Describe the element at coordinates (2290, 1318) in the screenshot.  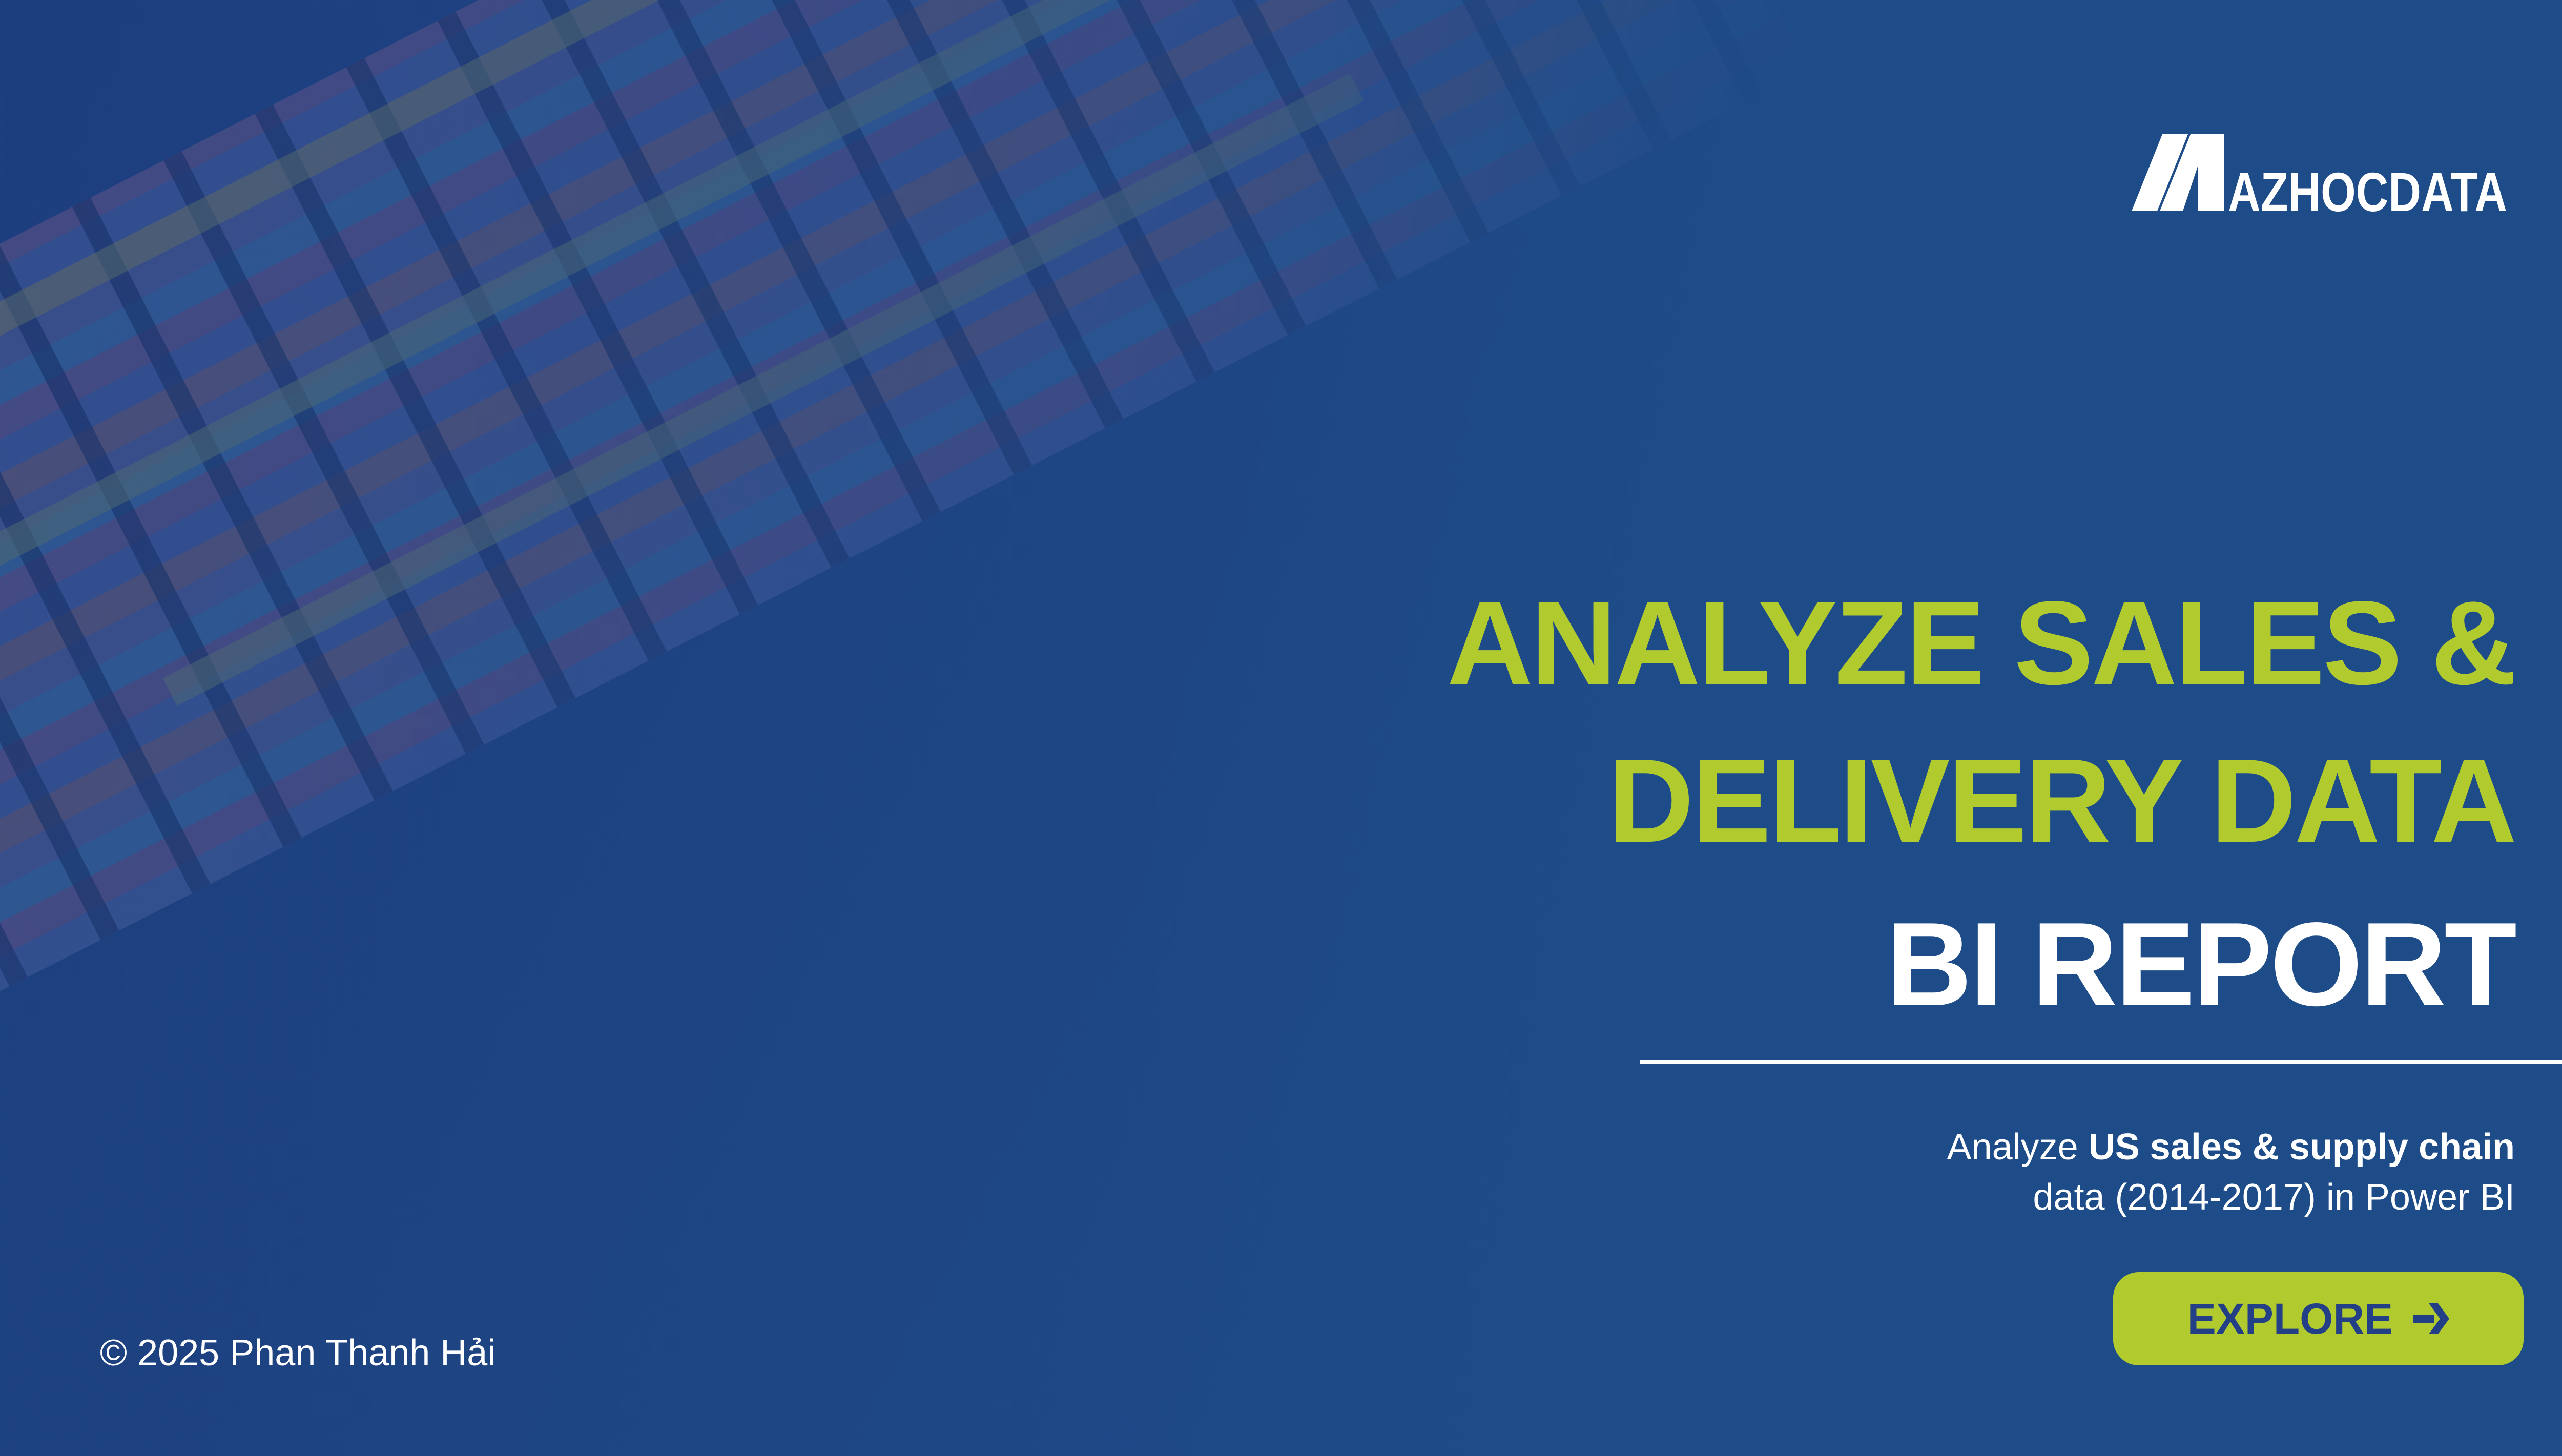
I see `explore-button-label: EXPLORE` at that location.